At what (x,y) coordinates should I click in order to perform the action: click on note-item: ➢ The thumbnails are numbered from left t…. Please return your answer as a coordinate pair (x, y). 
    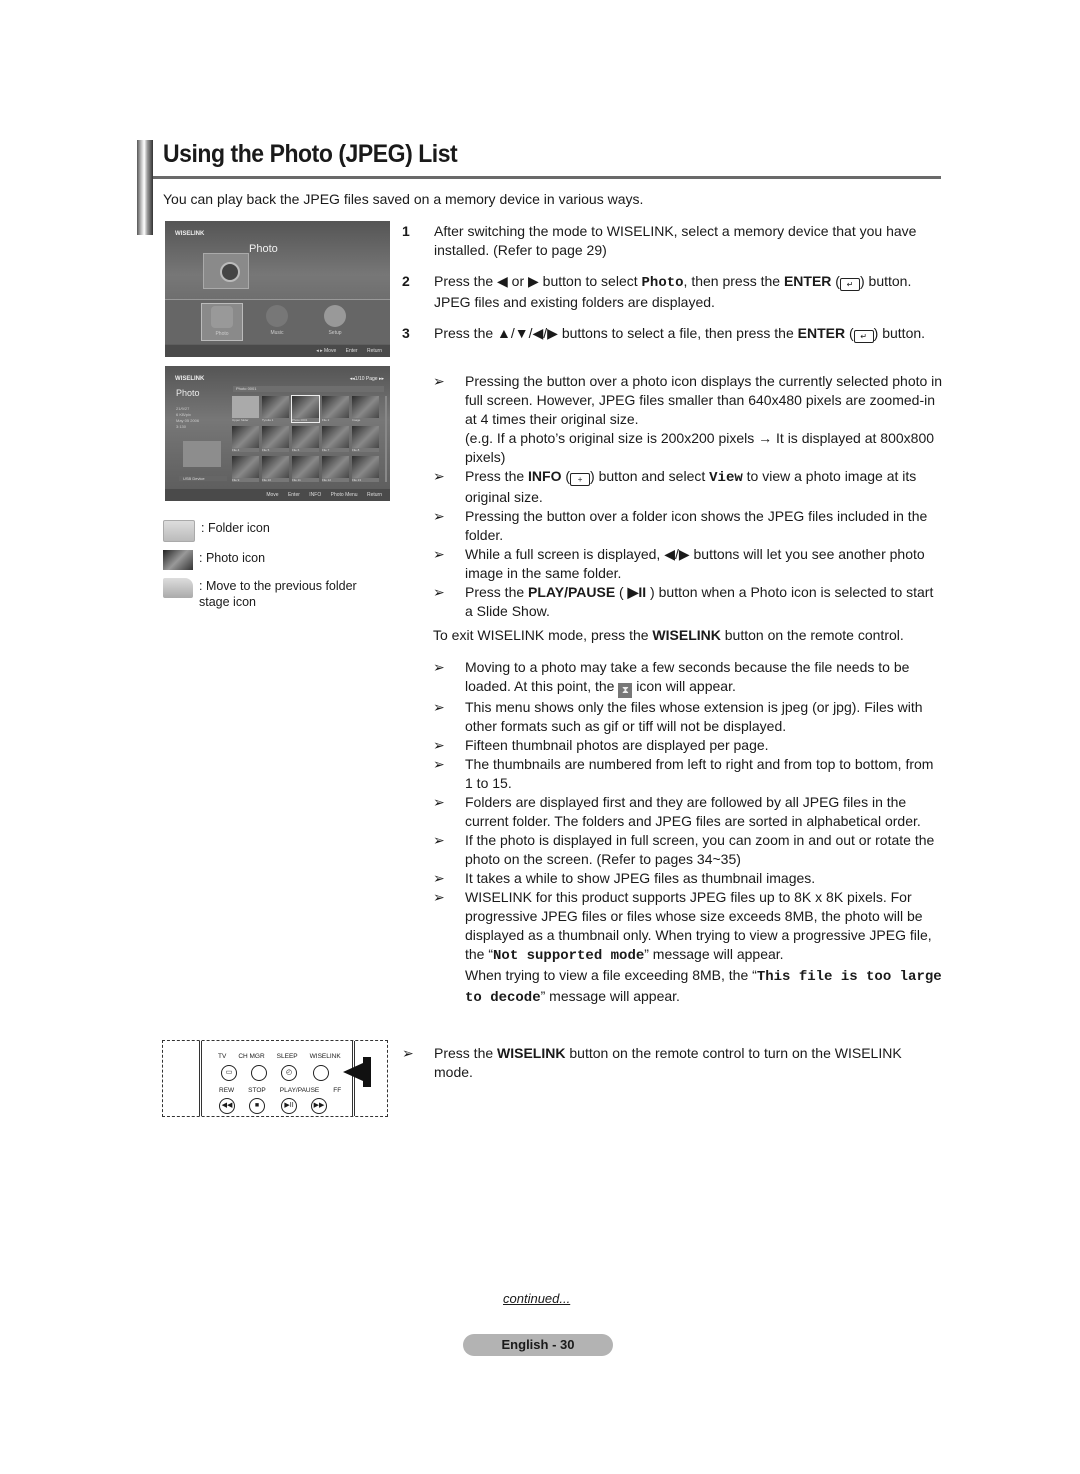
    Looking at the image, I should click on (683, 773).